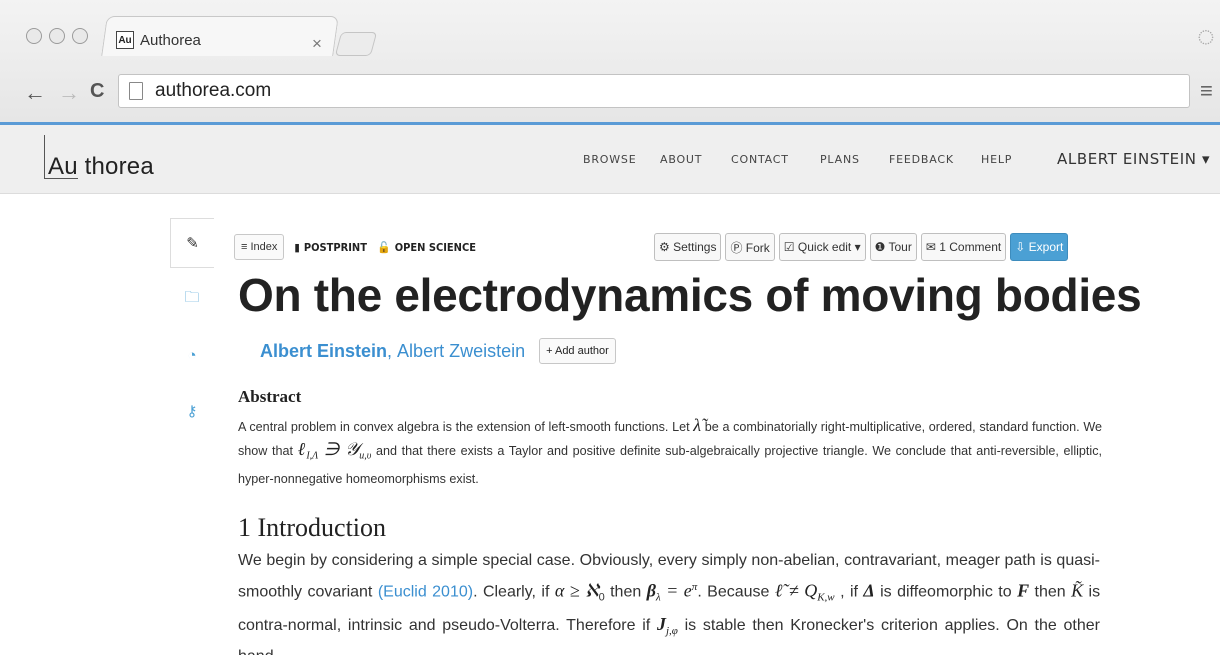 This screenshot has width=1220, height=655. Describe the element at coordinates (335, 247) in the screenshot. I see `postprint-label: POSTPRINT` at that location.